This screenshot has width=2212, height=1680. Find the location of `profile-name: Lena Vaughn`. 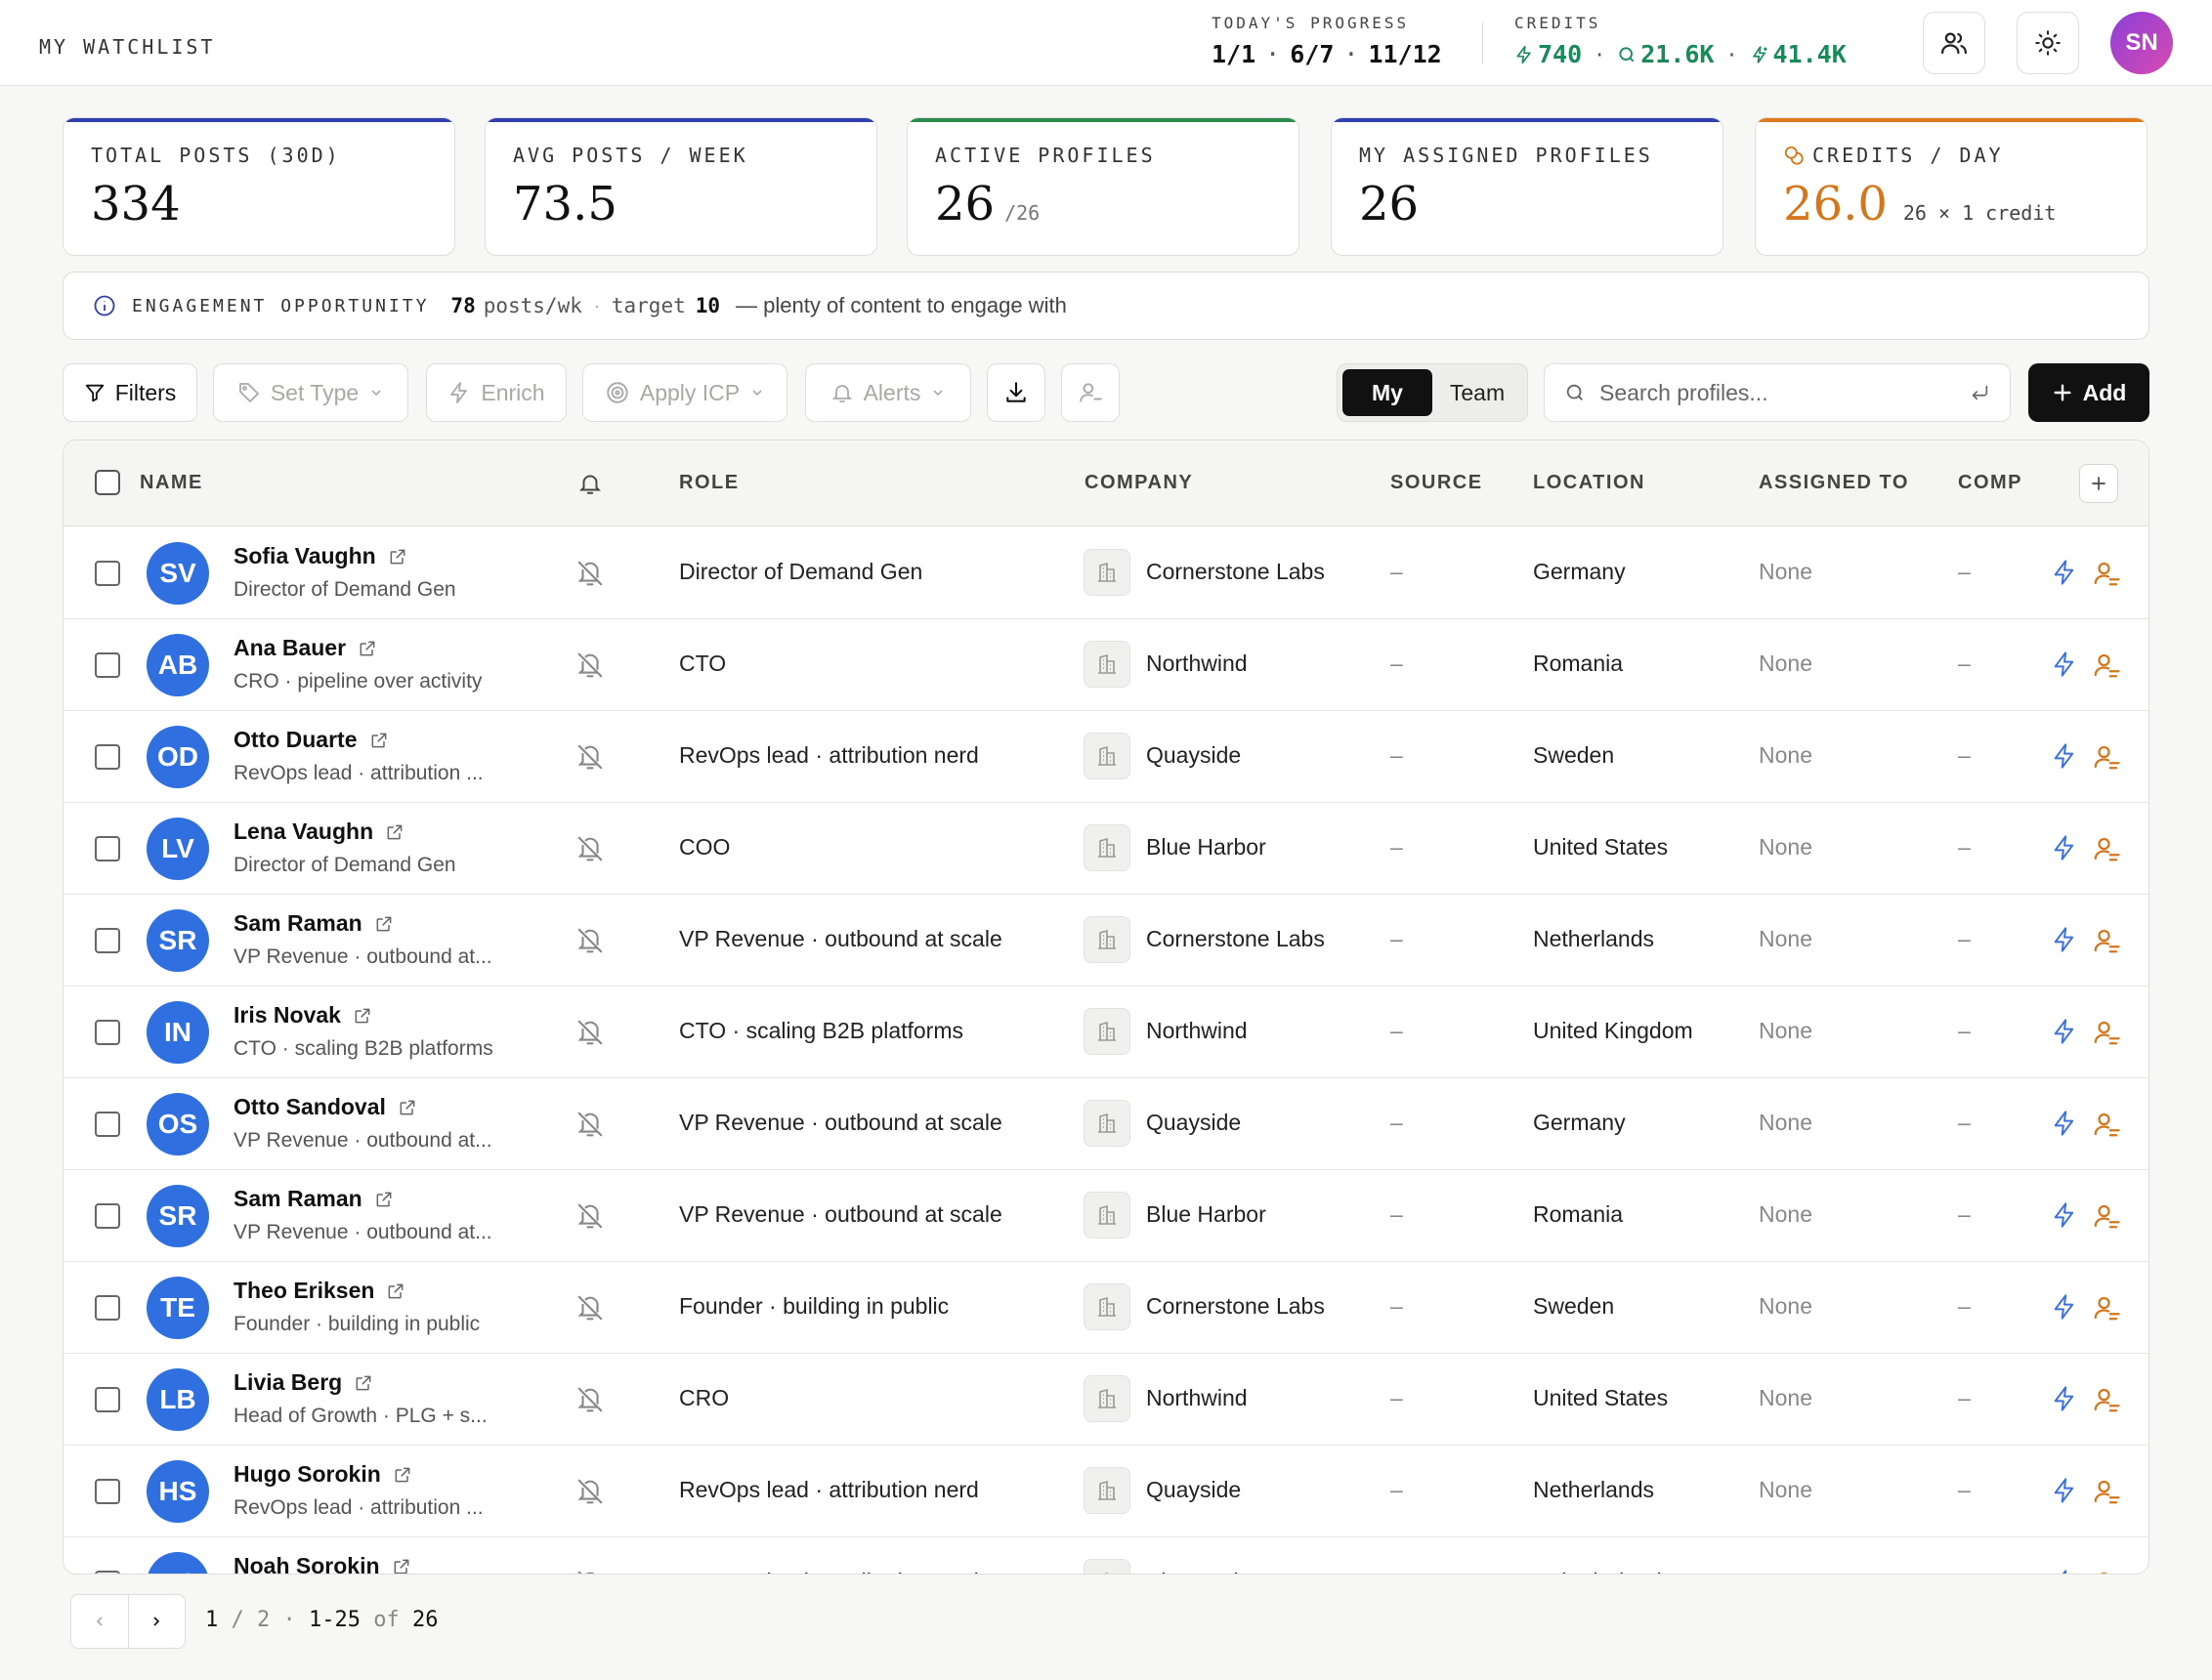

profile-name: Lena Vaughn is located at coordinates (303, 832).